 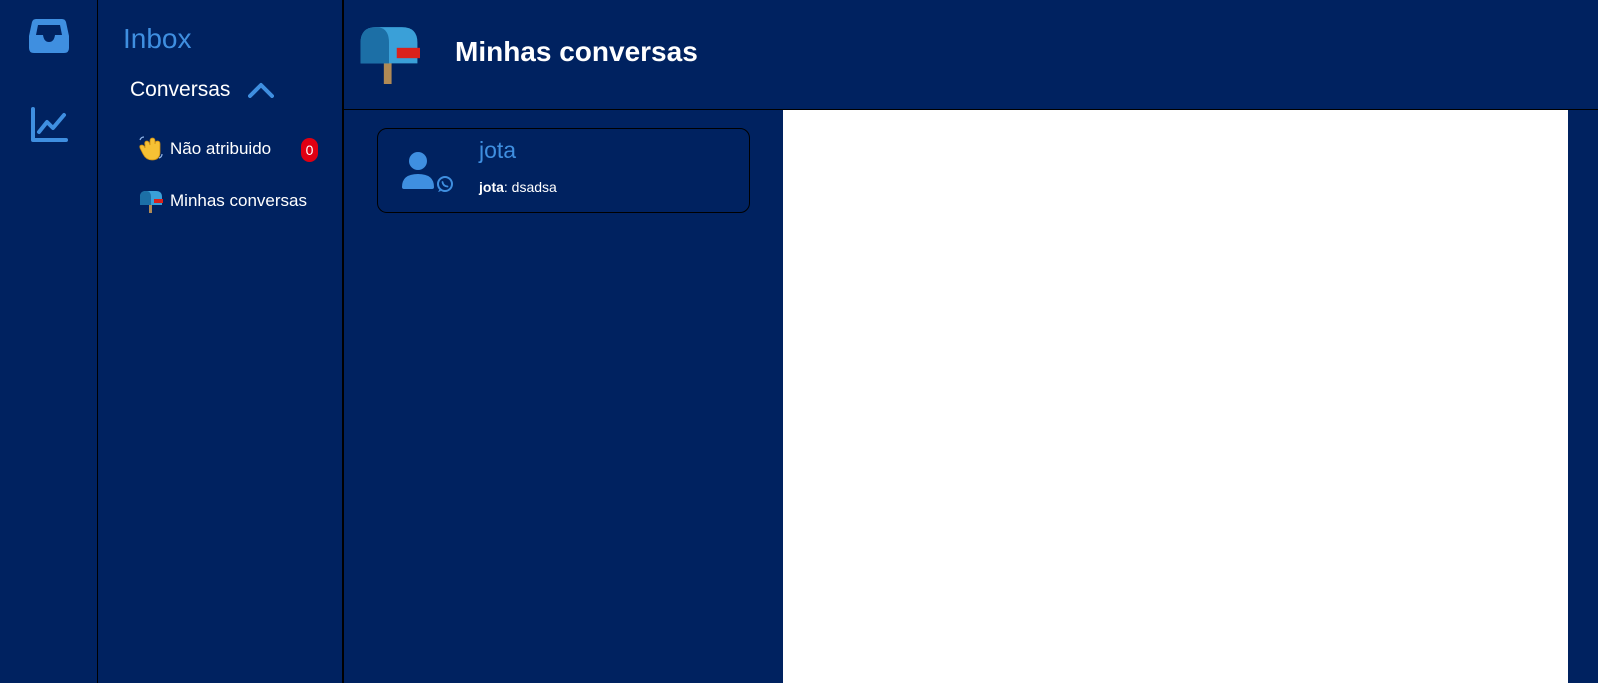 I want to click on conversations-section-toggle: Conversas, so click(x=202, y=90).